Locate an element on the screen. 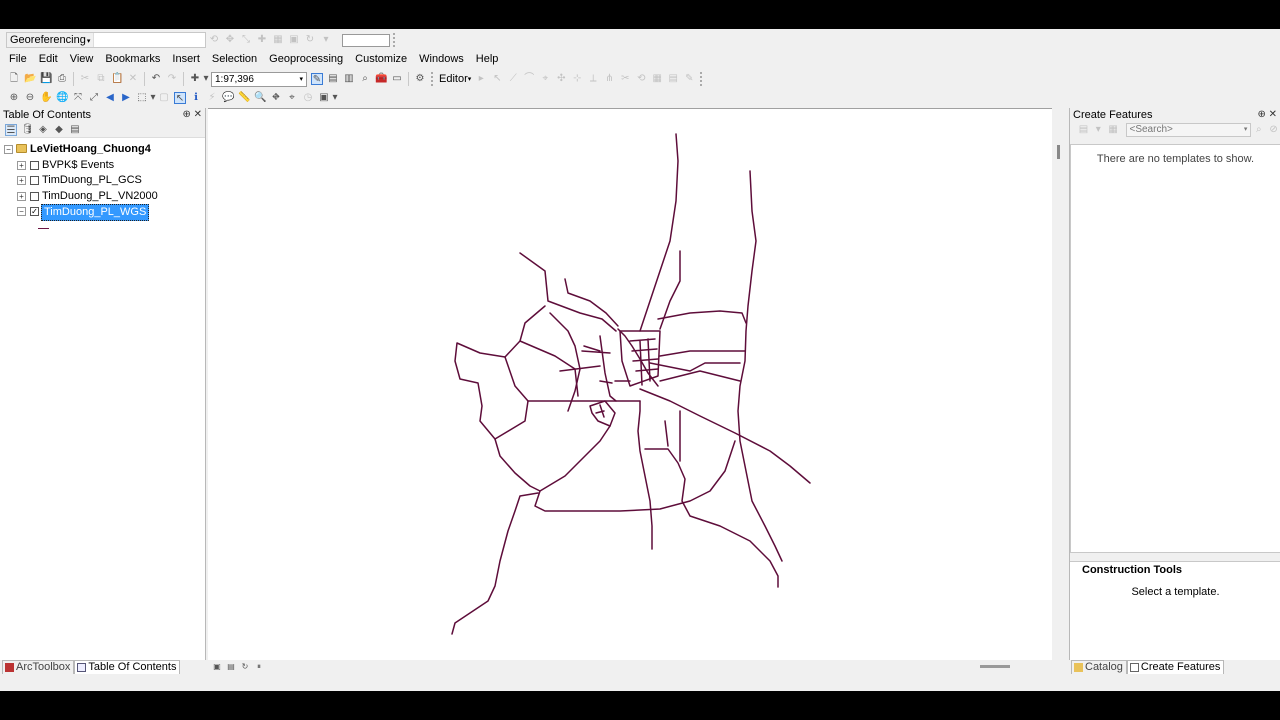 Image resolution: width=1280 pixels, height=720 pixels. tab-table-of-contents: Table Of Contents is located at coordinates (127, 667).